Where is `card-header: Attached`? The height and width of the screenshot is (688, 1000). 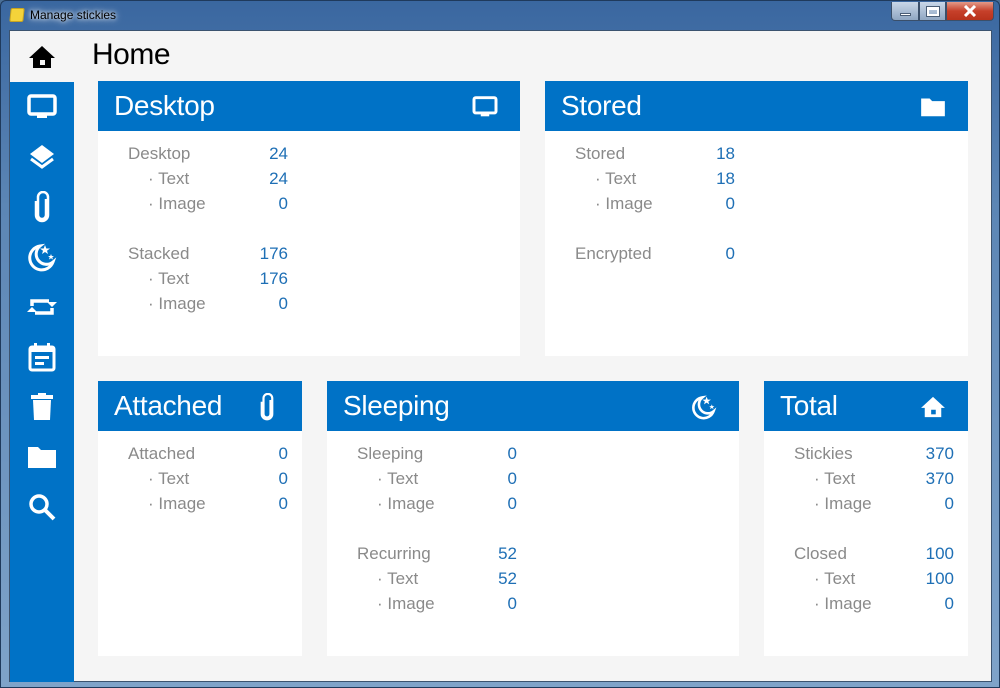 card-header: Attached is located at coordinates (200, 406).